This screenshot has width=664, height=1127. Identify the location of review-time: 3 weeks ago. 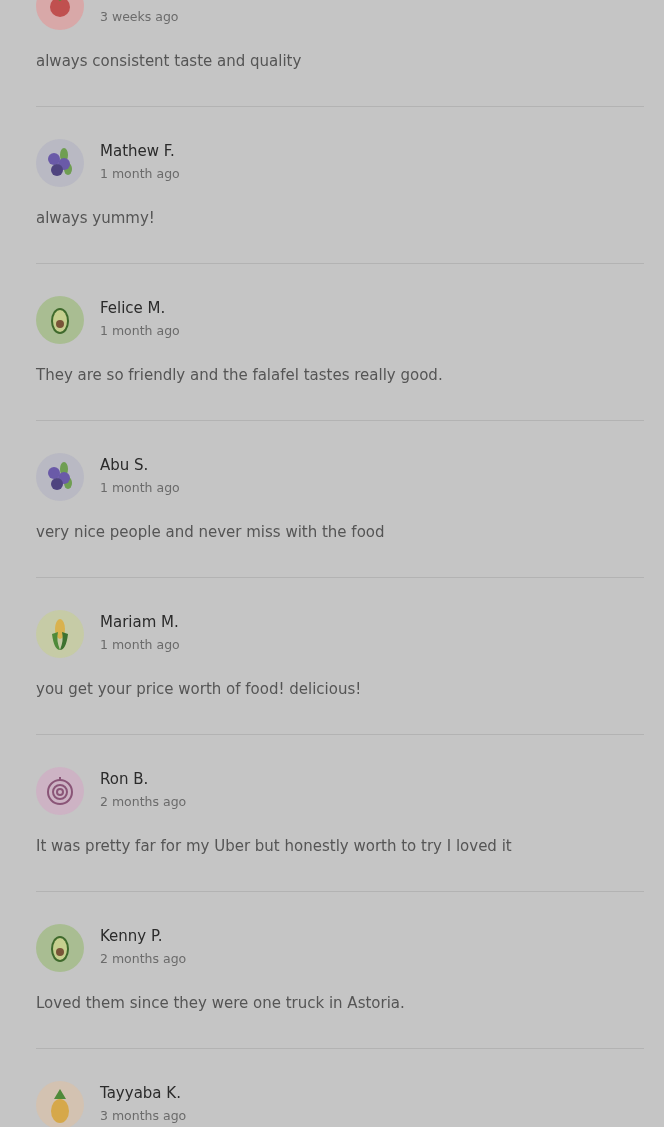
(139, 17).